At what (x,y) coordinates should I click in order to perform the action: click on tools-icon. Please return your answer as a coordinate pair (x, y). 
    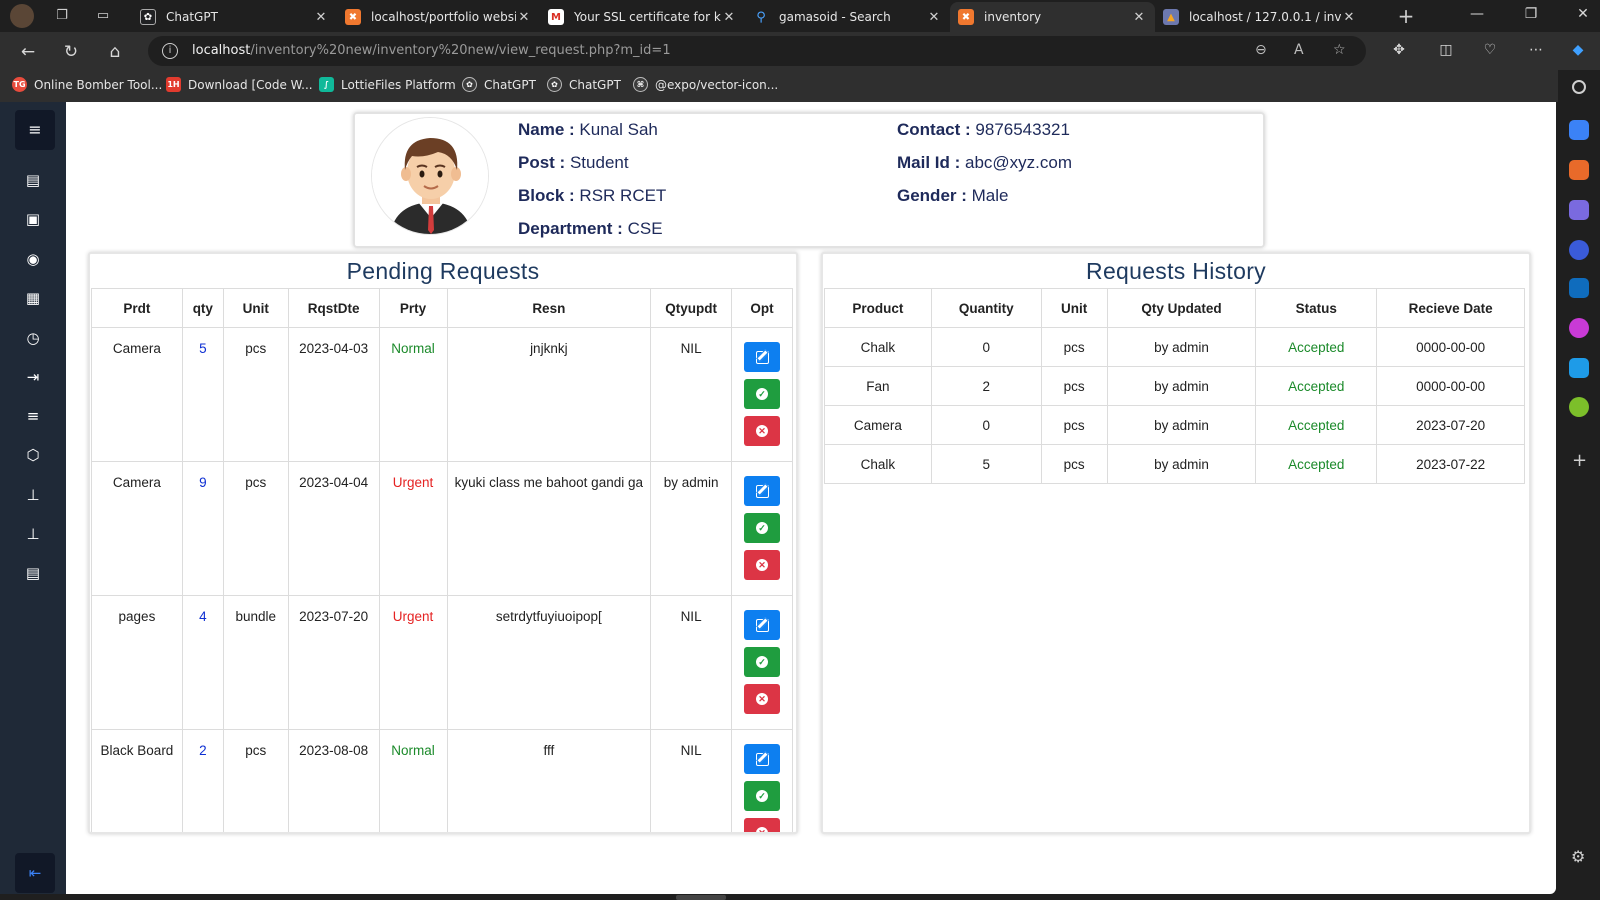
    Looking at the image, I should click on (1579, 170).